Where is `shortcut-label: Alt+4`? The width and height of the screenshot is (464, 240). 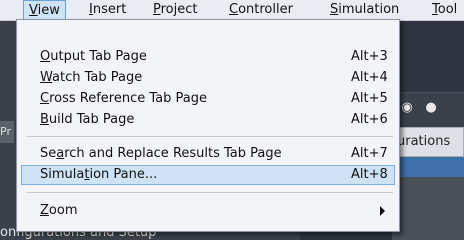 shortcut-label: Alt+4 is located at coordinates (369, 77).